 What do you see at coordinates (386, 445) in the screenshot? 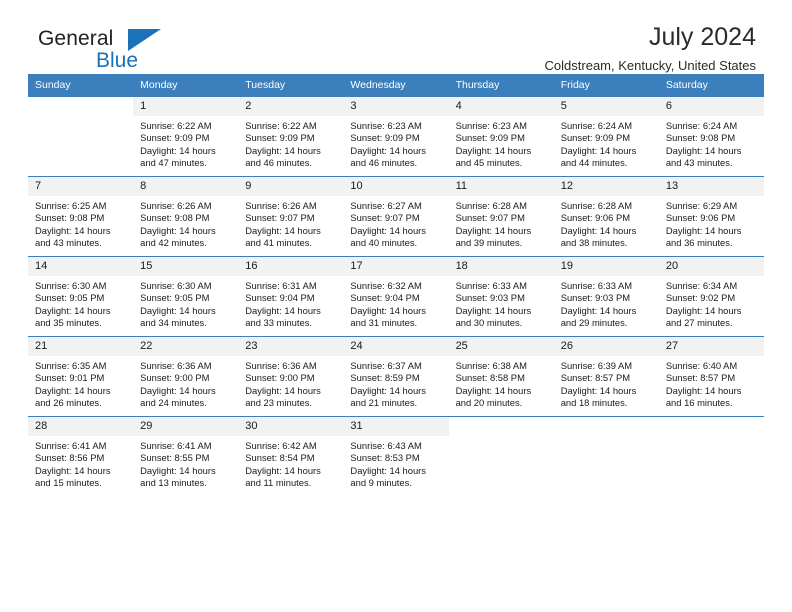
I see `sunrise-text: Sunrise: 6:43 AM` at bounding box center [386, 445].